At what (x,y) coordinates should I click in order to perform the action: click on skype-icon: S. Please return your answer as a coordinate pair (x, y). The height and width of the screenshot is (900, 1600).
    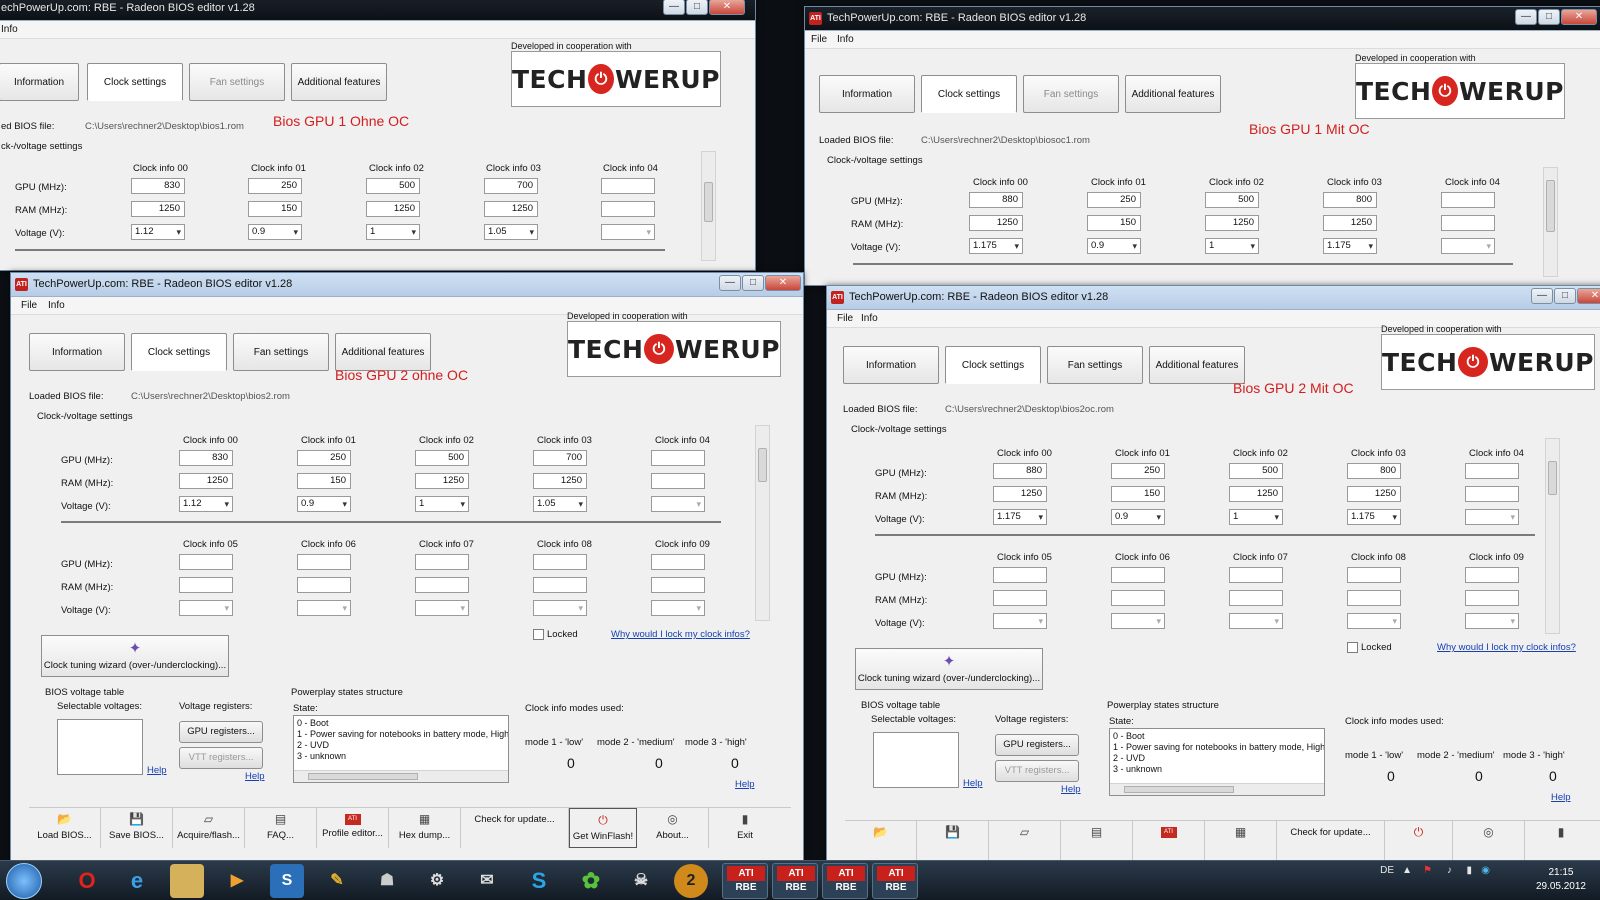
    Looking at the image, I should click on (539, 881).